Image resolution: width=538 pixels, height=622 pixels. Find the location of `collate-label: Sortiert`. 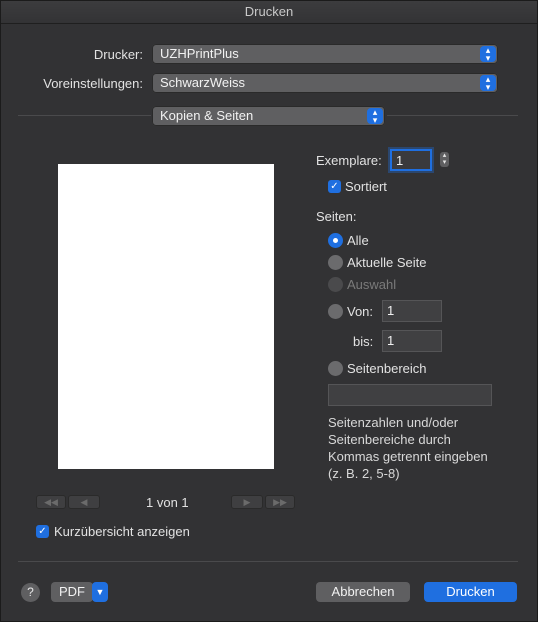

collate-label: Sortiert is located at coordinates (366, 186).